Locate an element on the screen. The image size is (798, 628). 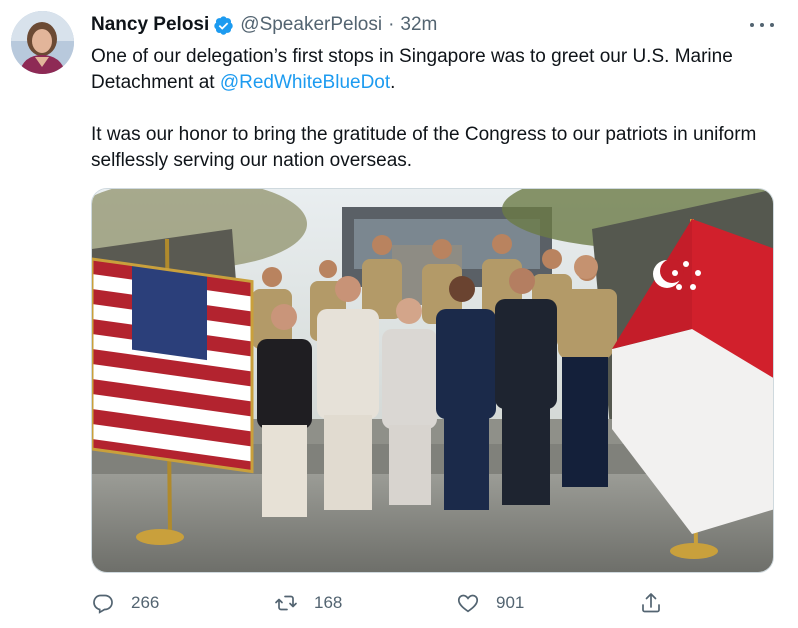
like-icon is located at coordinates (468, 603).